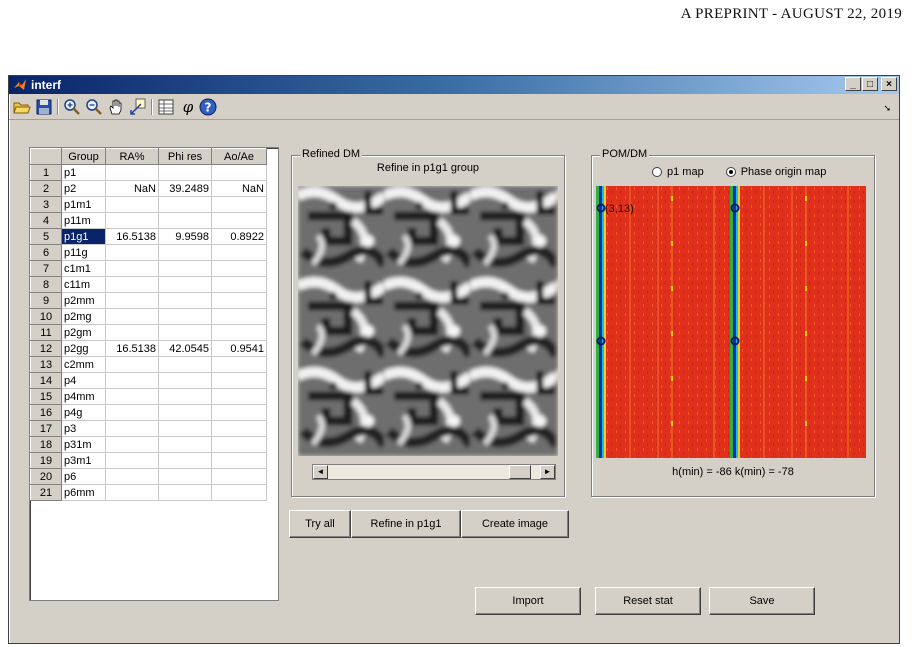 Image resolution: width=924 pixels, height=647 pixels. I want to click on table-row: 9 p2mm, so click(148, 300).